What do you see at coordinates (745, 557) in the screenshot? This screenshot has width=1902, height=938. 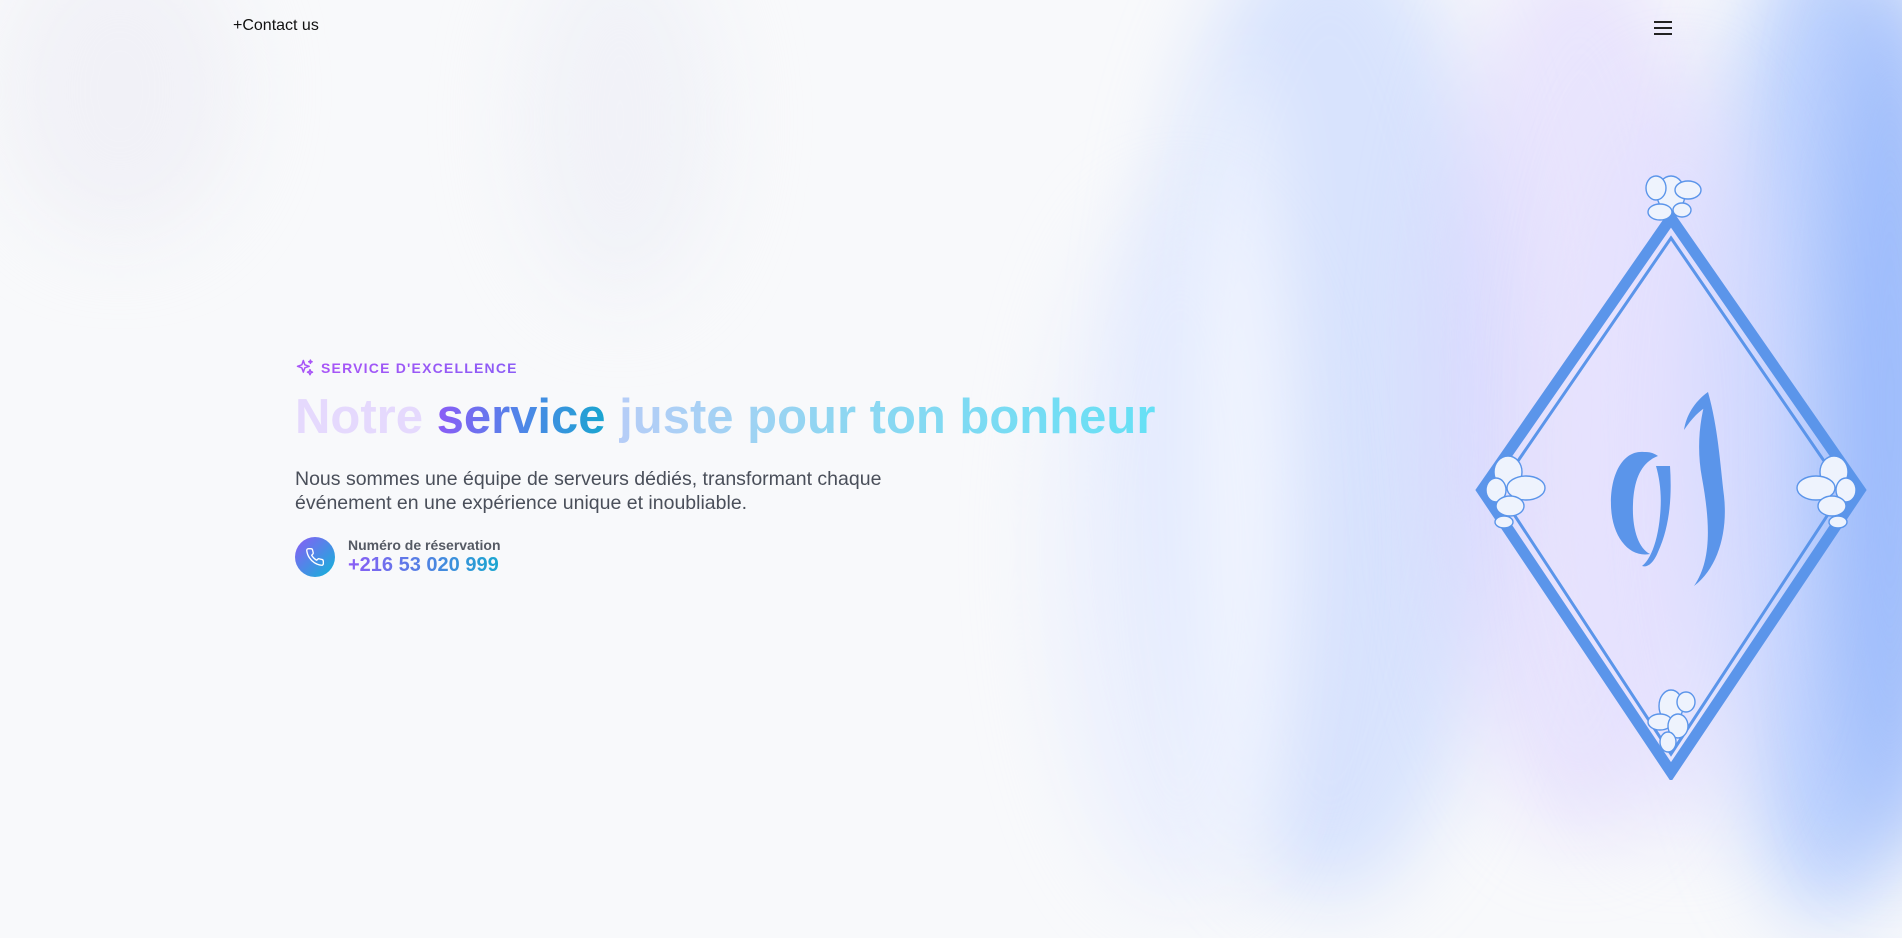 I see `reservation-contact: Numéro de réservation +216 53 020 999` at bounding box center [745, 557].